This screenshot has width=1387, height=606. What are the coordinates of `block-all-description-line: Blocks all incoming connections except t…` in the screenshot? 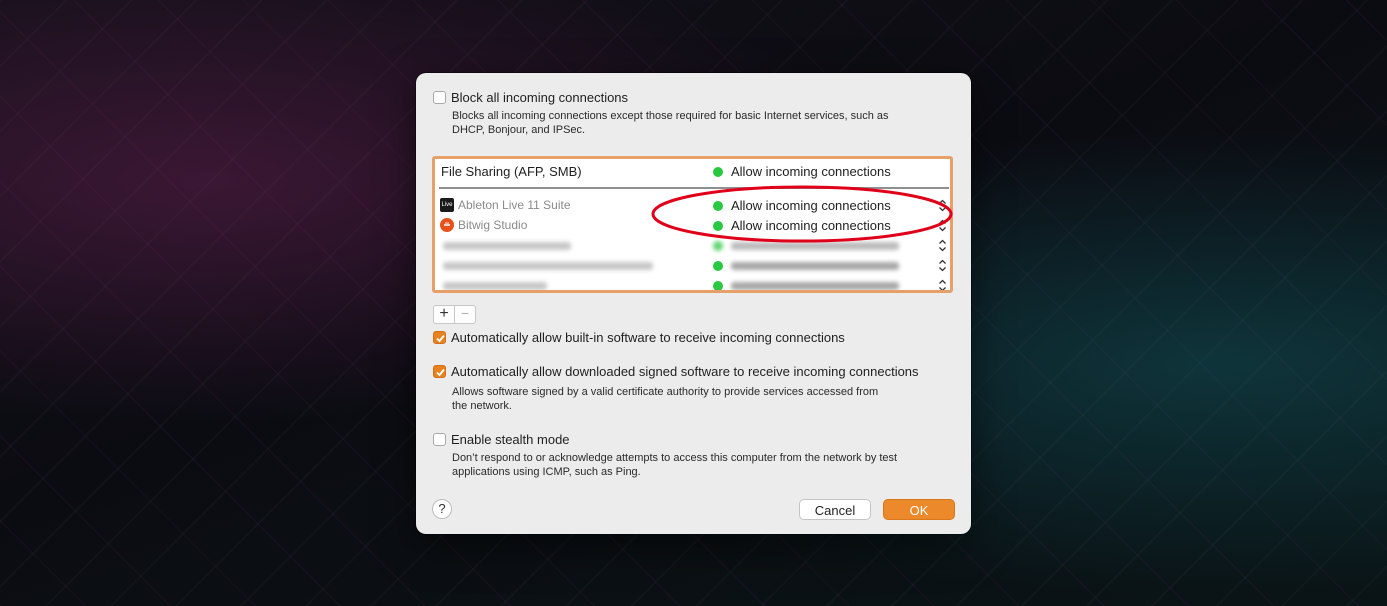 It's located at (670, 116).